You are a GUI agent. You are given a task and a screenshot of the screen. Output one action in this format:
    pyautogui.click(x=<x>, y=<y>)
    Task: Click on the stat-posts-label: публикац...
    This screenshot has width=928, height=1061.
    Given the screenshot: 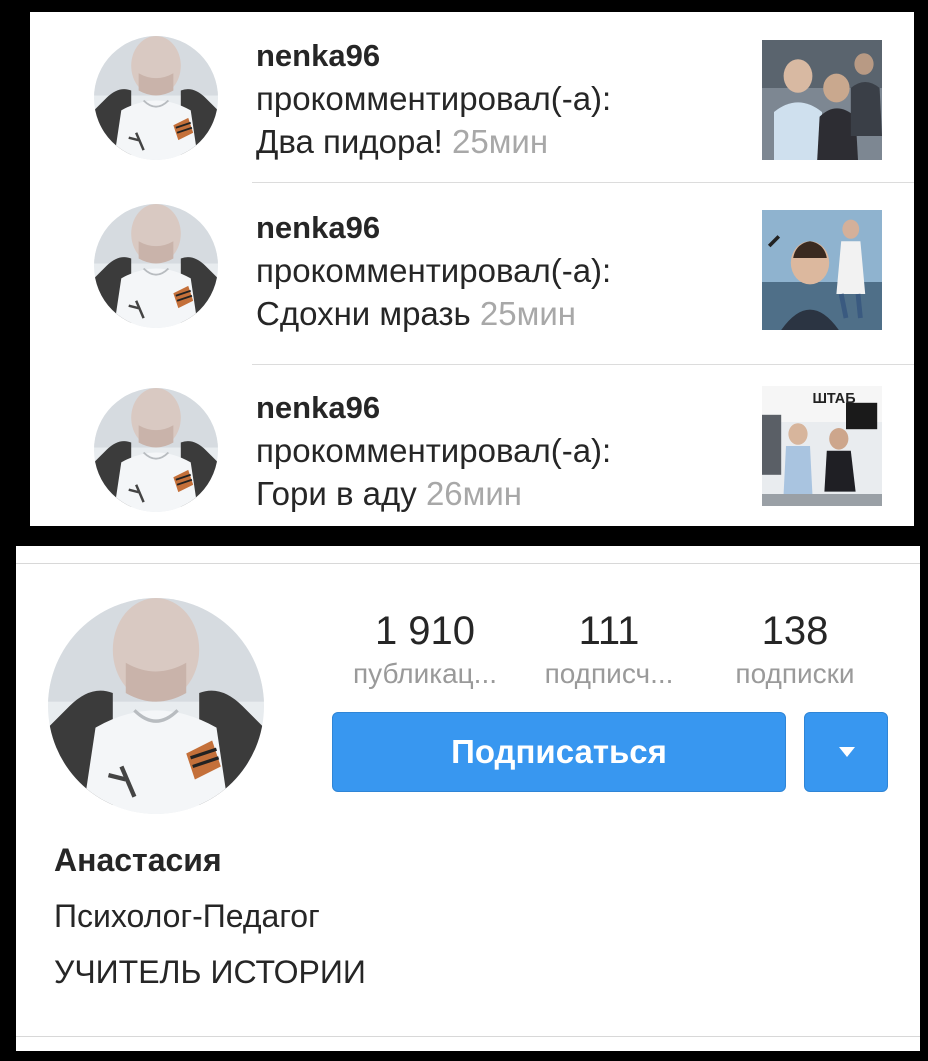 What is the action you would take?
    pyautogui.click(x=425, y=673)
    